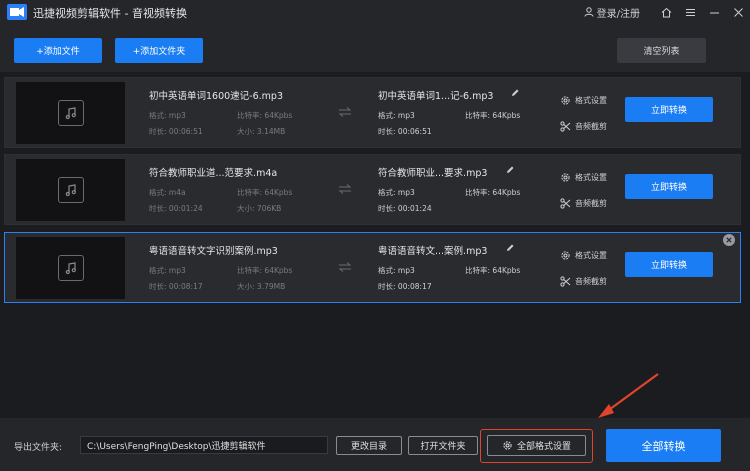  Describe the element at coordinates (663, 445) in the screenshot. I see `convert-all-button: 全部转换` at that location.